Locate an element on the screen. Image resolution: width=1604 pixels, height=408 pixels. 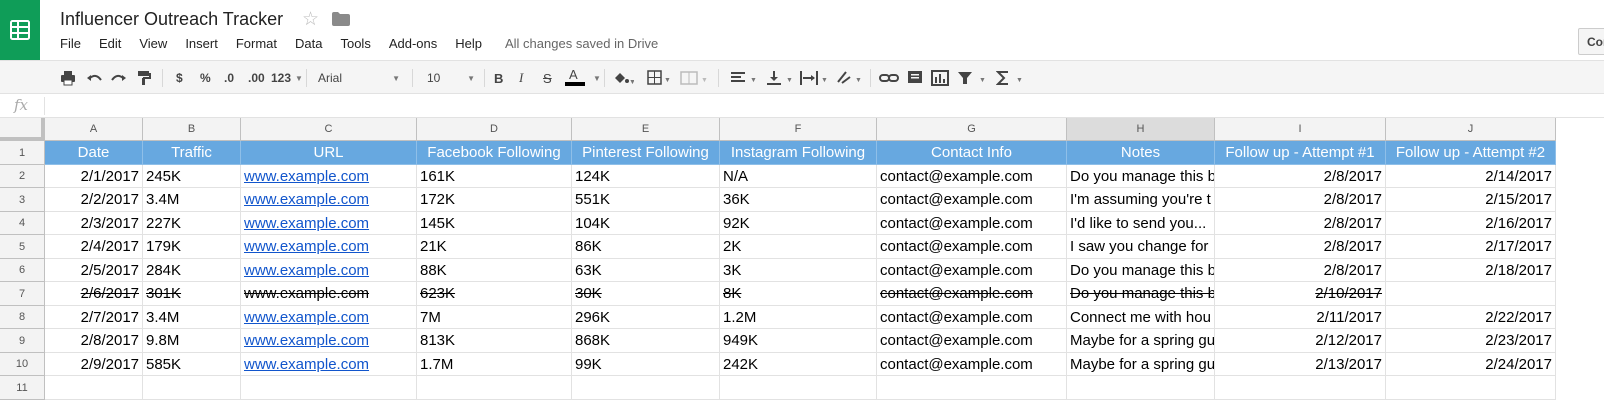
table-cell: 868K is located at coordinates (646, 341).